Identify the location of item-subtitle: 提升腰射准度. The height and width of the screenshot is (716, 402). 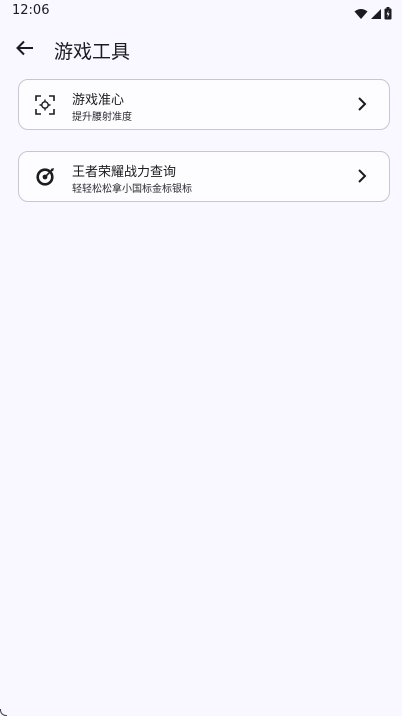
(102, 117).